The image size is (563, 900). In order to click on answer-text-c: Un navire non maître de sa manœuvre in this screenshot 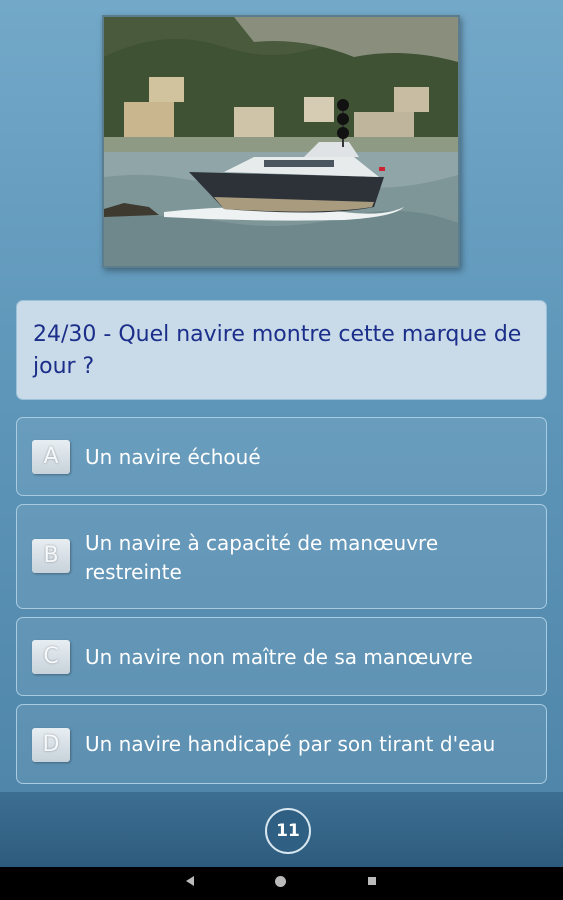, I will do `click(279, 657)`.